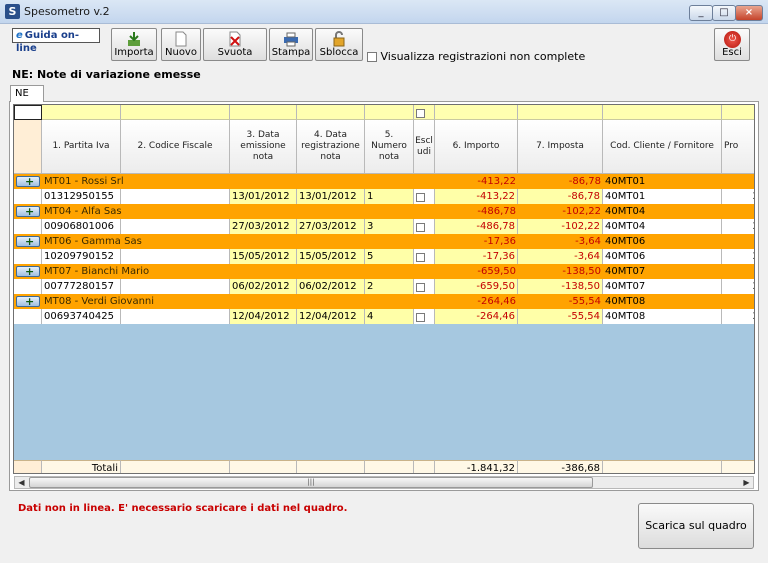 The height and width of the screenshot is (563, 768). I want to click on cell-numero-nota: 2, so click(389, 286).